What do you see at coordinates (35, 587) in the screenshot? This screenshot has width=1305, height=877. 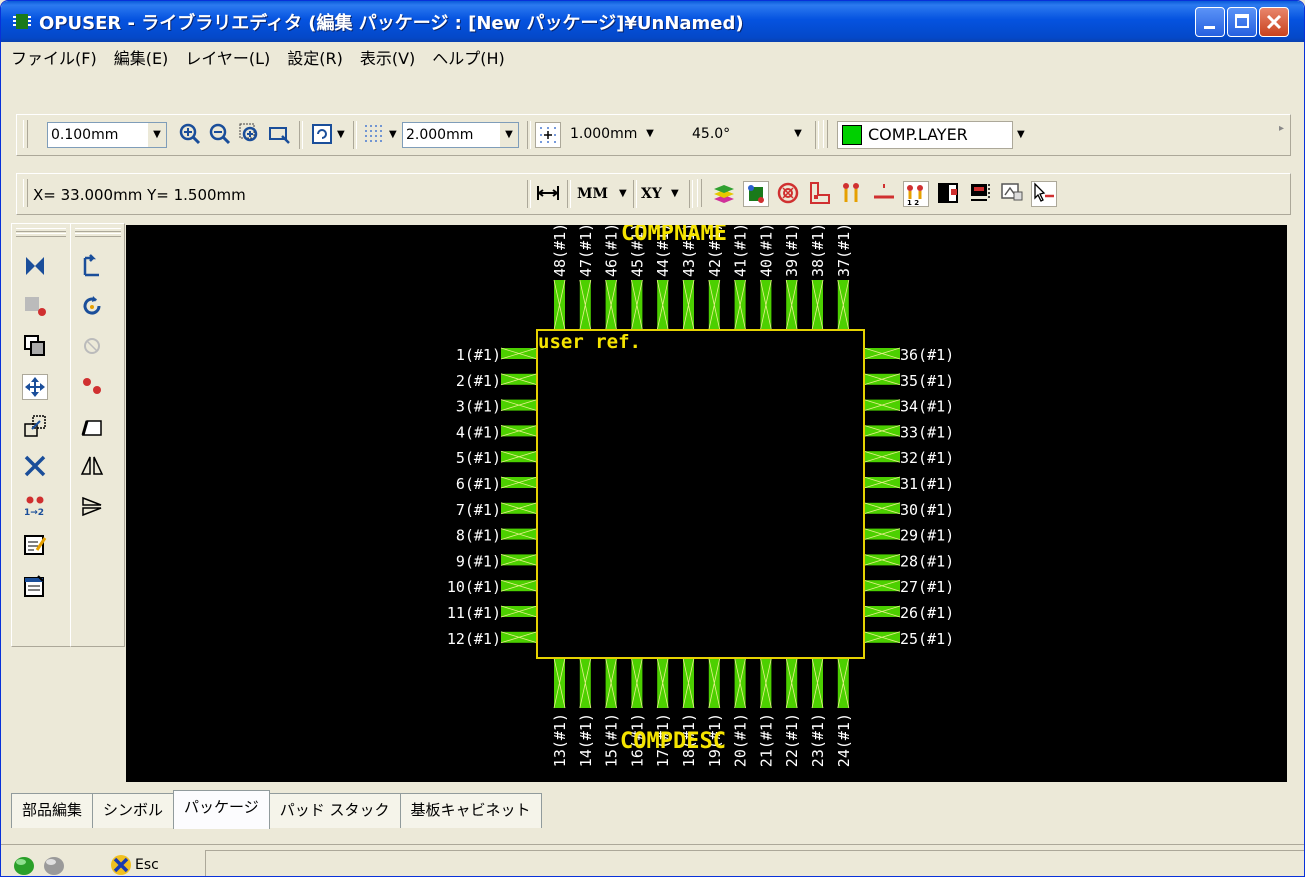 I see `properties-icon` at bounding box center [35, 587].